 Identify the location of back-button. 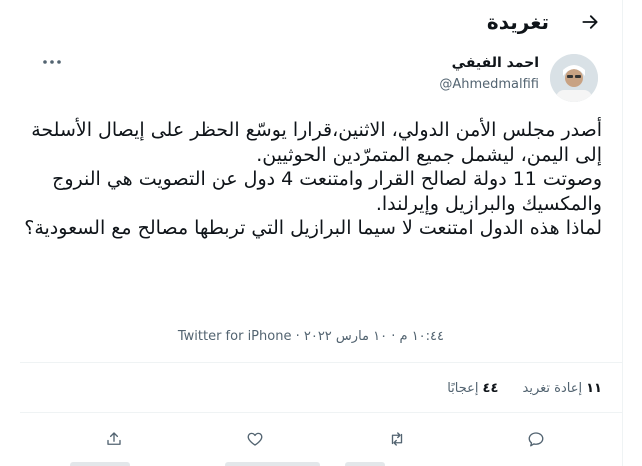
(590, 22).